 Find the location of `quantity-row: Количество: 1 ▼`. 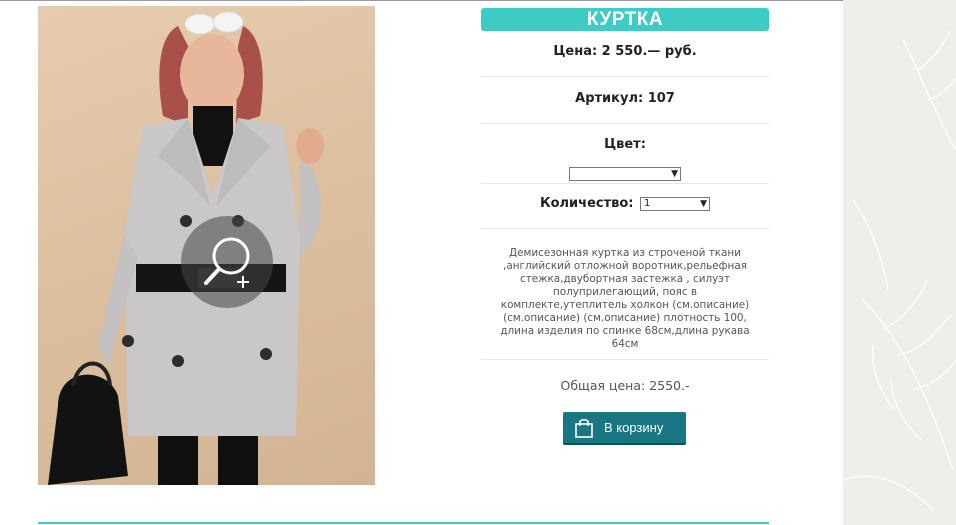

quantity-row: Количество: 1 ▼ is located at coordinates (625, 203).